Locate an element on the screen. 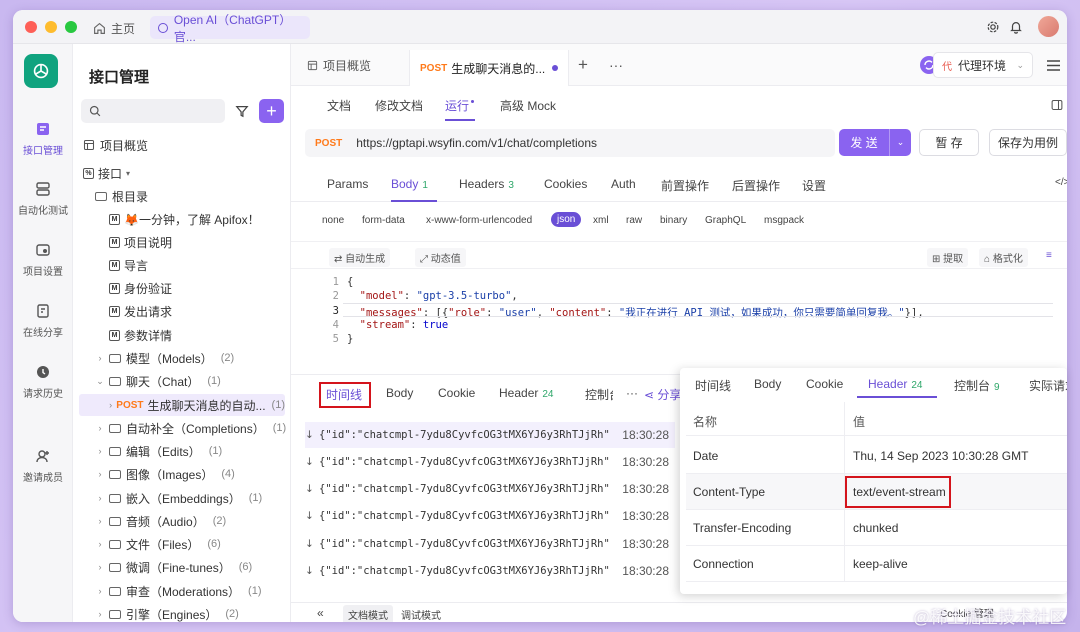 The height and width of the screenshot is (632, 1080). chevron-down-icon: ⌄ is located at coordinates (900, 142).